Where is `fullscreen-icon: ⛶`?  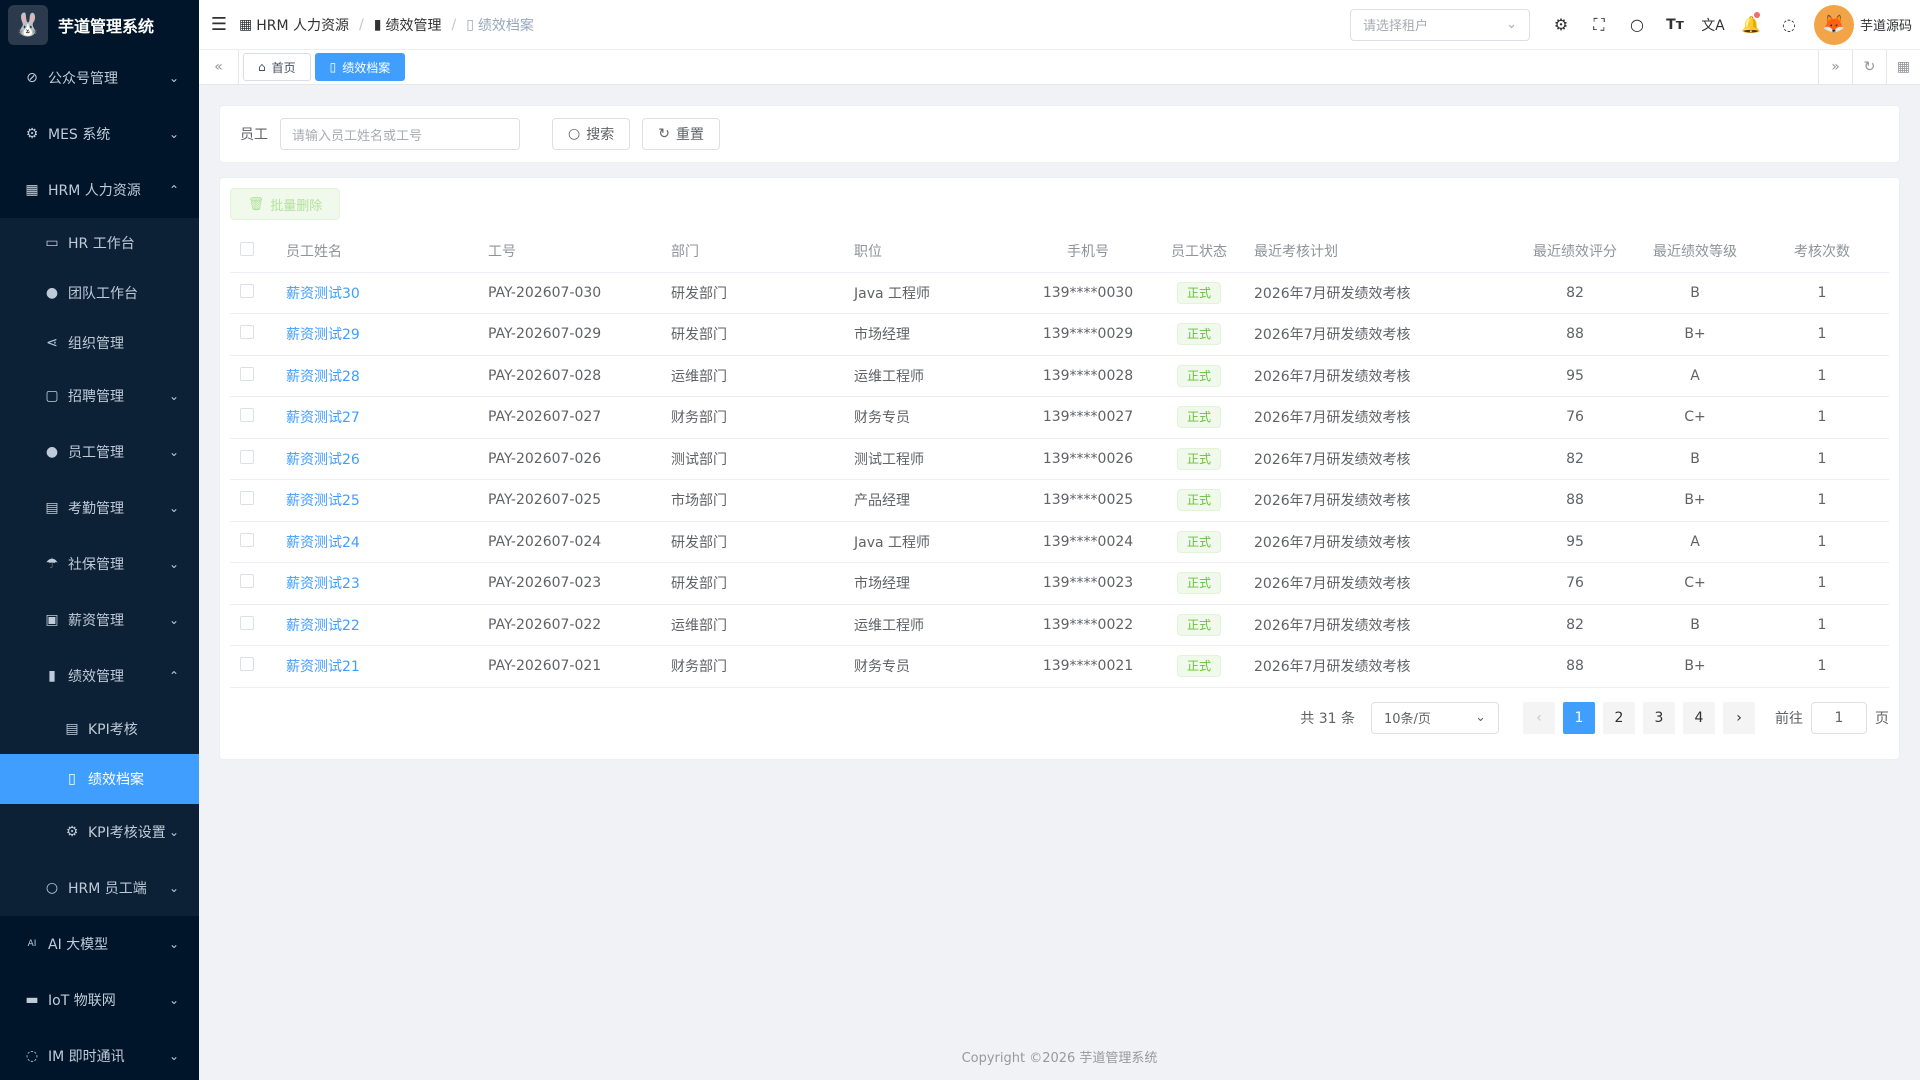 fullscreen-icon: ⛶ is located at coordinates (1599, 25).